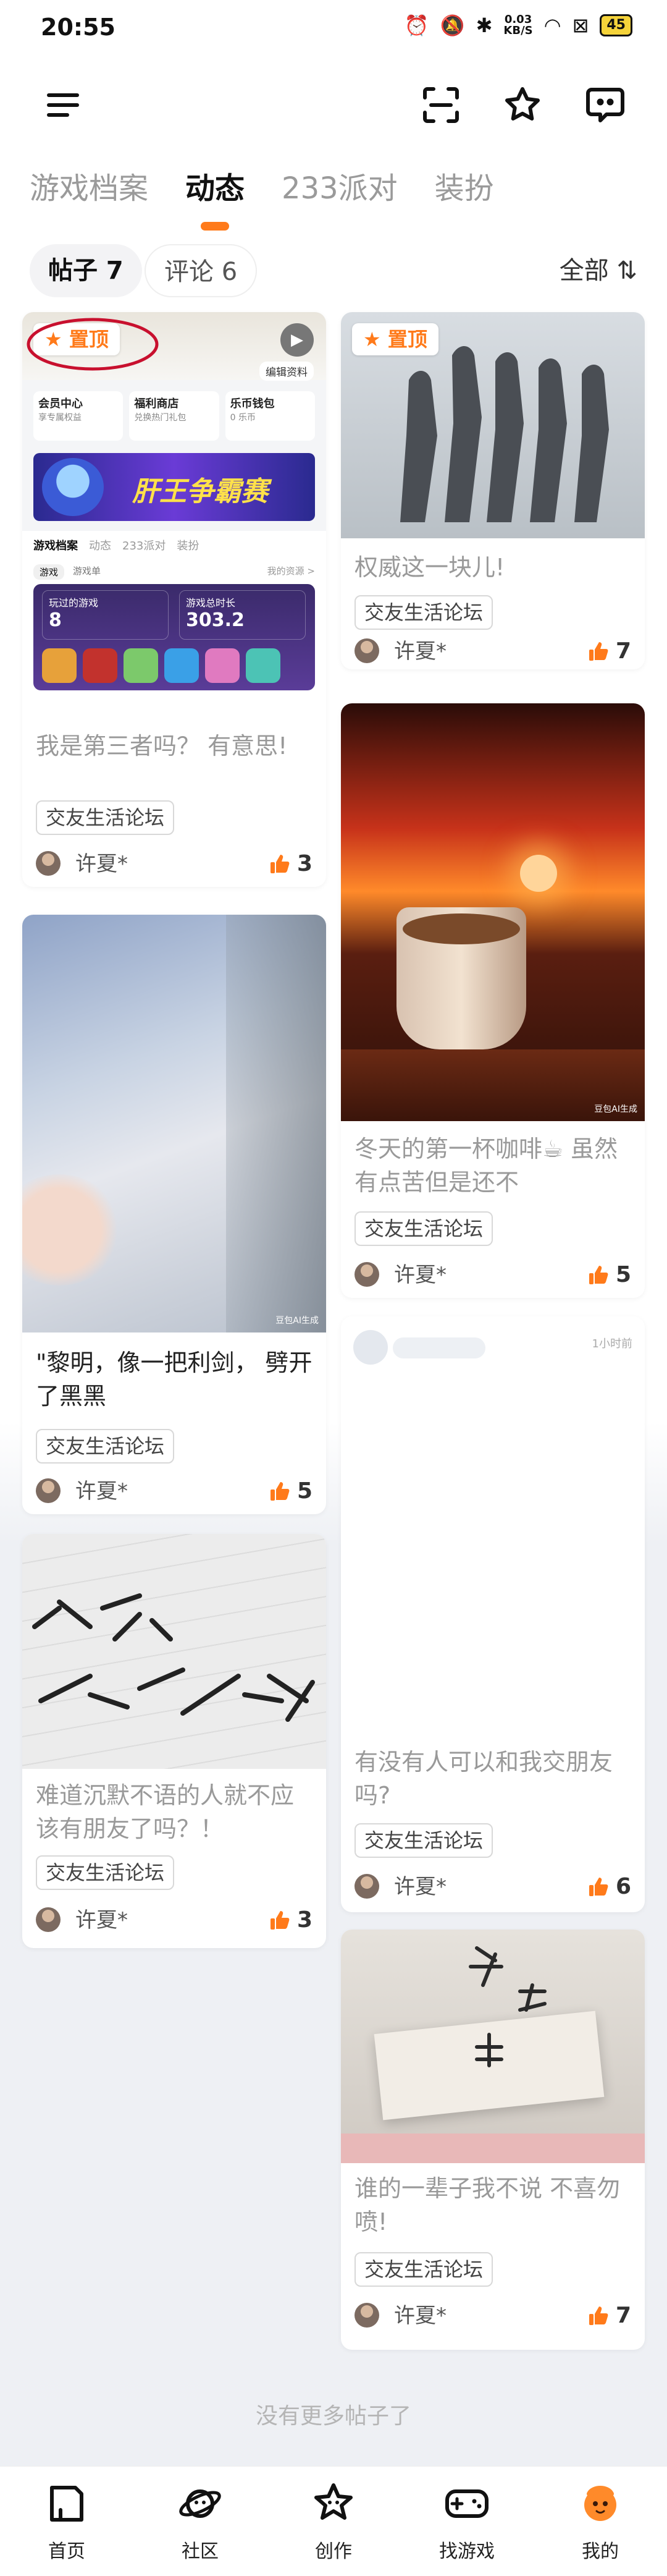  What do you see at coordinates (200, 2503) in the screenshot?
I see `planet-icon` at bounding box center [200, 2503].